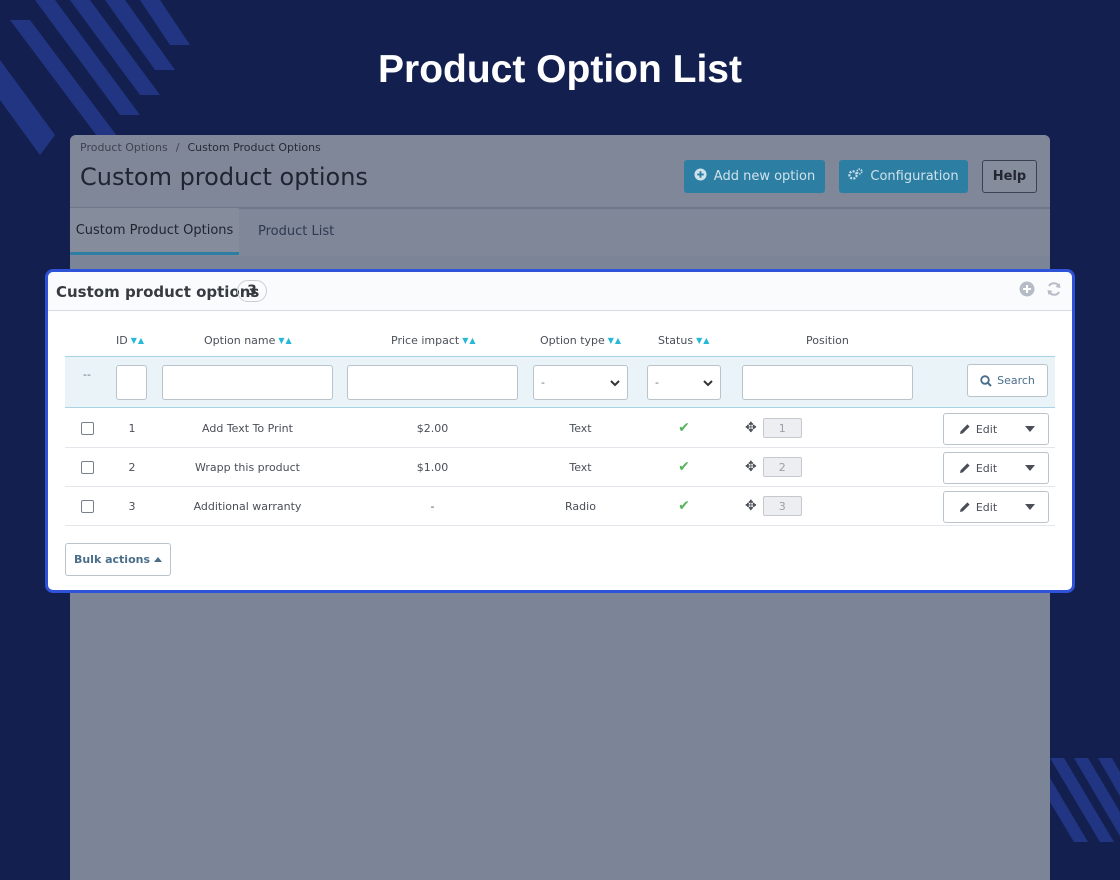 Image resolution: width=1120 pixels, height=880 pixels. What do you see at coordinates (986, 380) in the screenshot?
I see `search-icon` at bounding box center [986, 380].